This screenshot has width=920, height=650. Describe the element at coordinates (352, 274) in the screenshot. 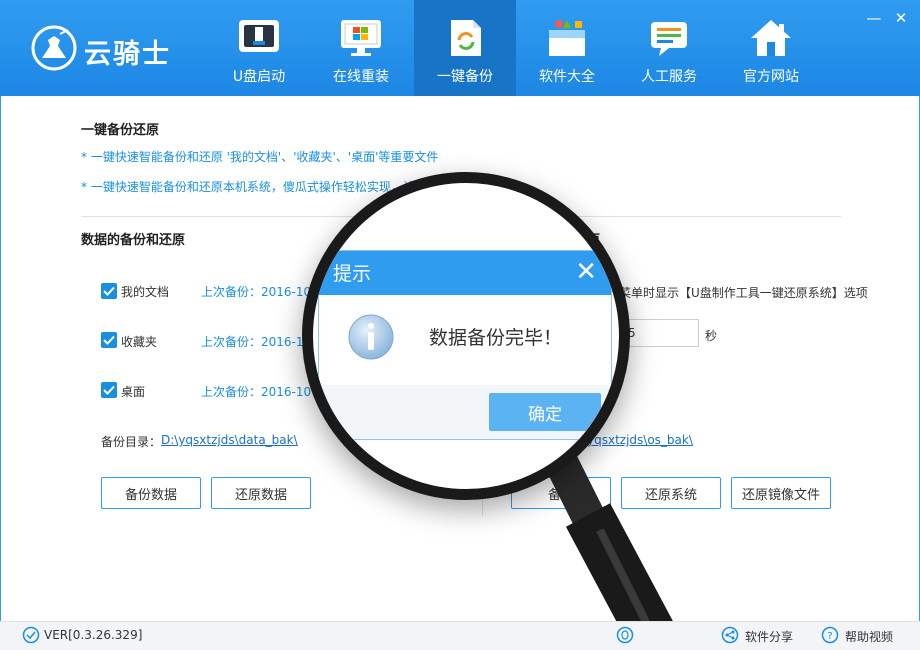

I see `dialog-title: 提示` at that location.